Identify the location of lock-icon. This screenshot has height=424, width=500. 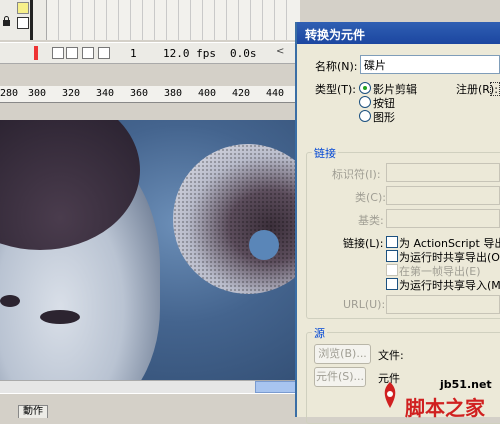
(6, 21).